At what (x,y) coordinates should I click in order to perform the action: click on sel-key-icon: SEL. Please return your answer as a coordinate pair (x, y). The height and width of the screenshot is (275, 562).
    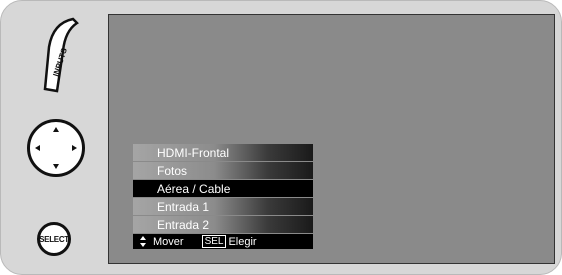
    Looking at the image, I should click on (214, 241).